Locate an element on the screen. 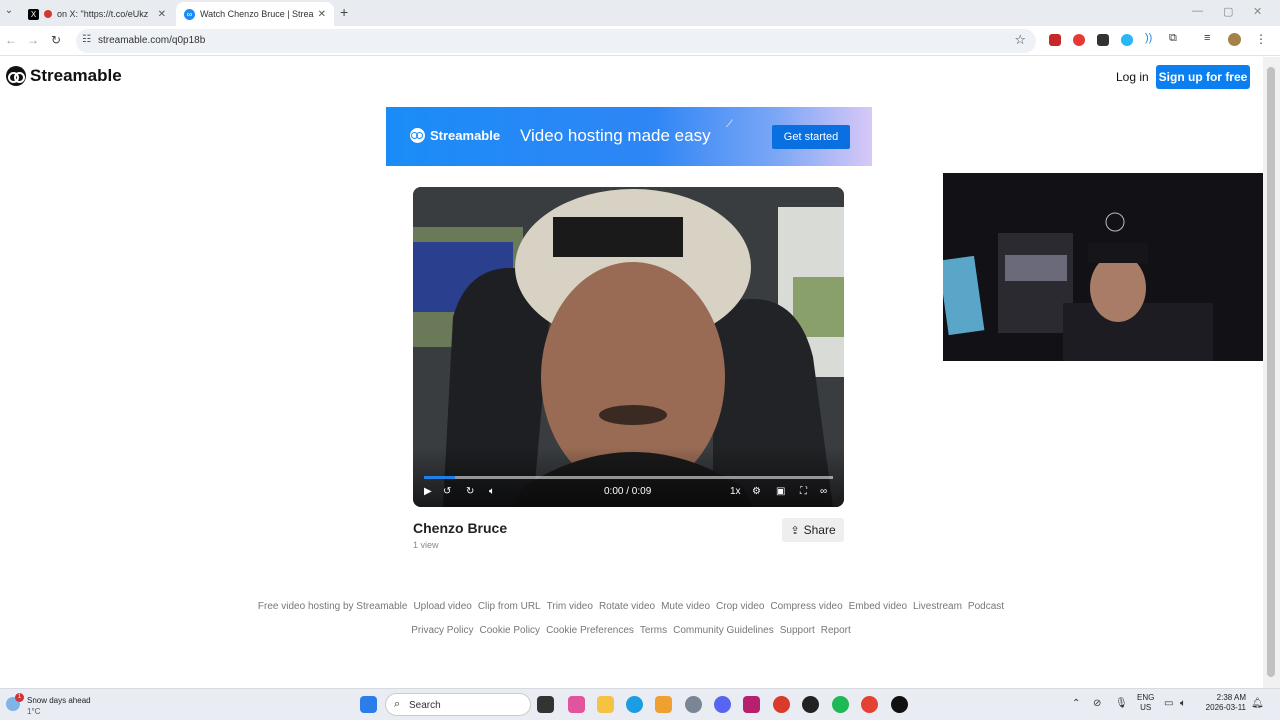 The width and height of the screenshot is (1280, 720). fullscreen-icon: ⛶ is located at coordinates (803, 491).